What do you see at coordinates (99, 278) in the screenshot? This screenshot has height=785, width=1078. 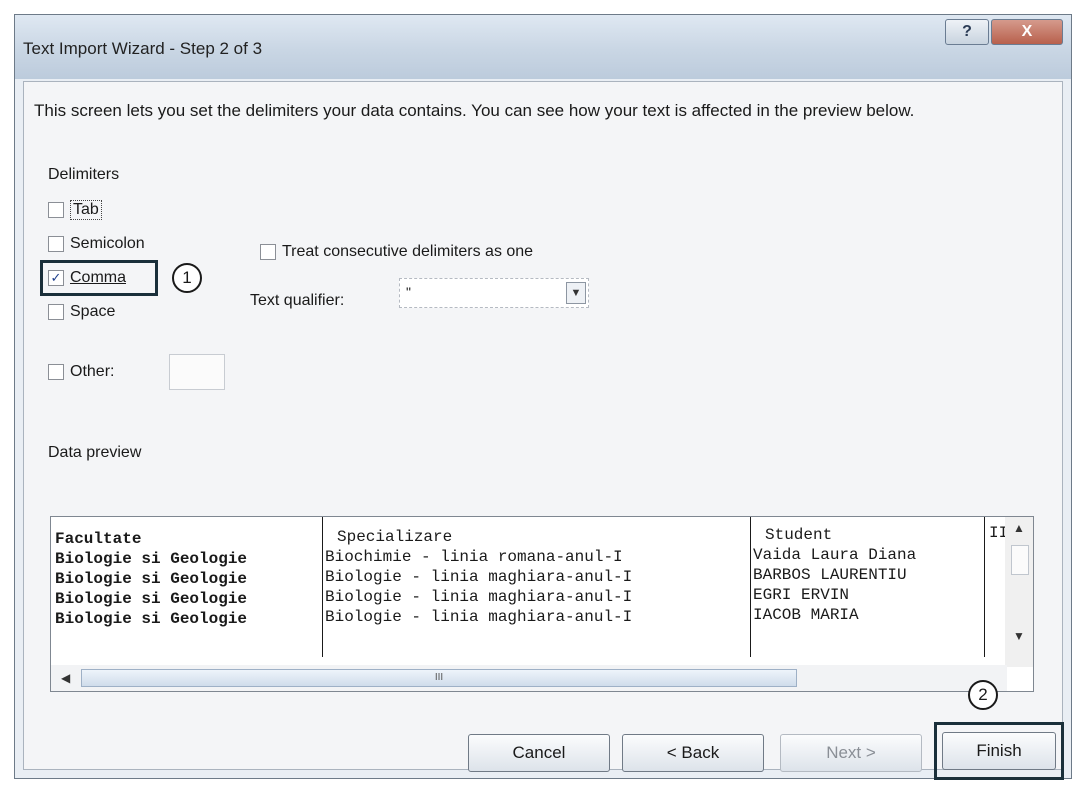 I see `comma-highlight-box` at bounding box center [99, 278].